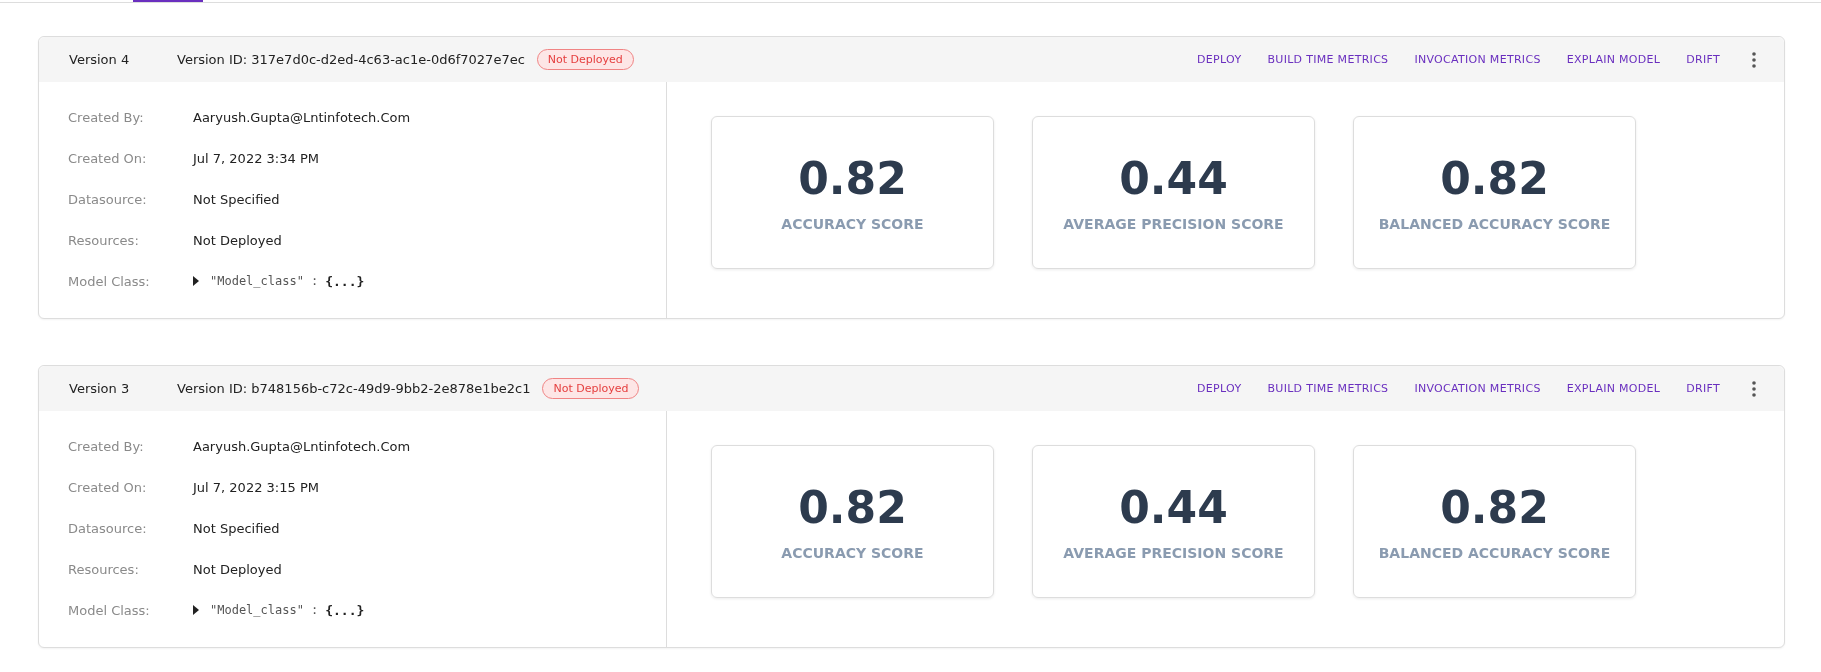  I want to click on version-id: Version ID: b748156b-c72c-49d9-9bb2-2e878e1be2c1, so click(354, 388).